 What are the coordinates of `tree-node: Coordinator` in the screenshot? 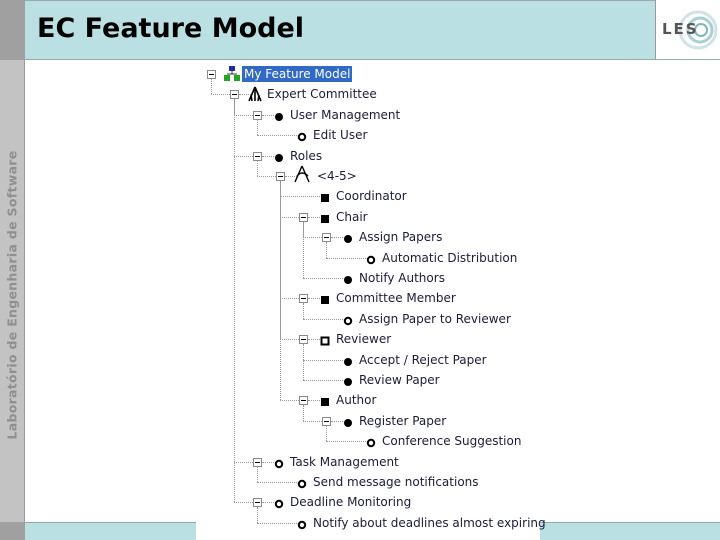 It's located at (366, 196).